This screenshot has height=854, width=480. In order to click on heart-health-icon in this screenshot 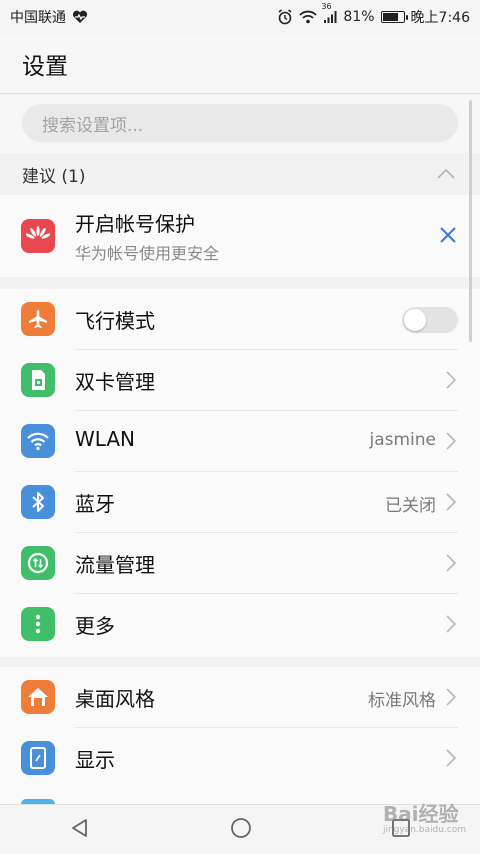, I will do `click(80, 17)`.